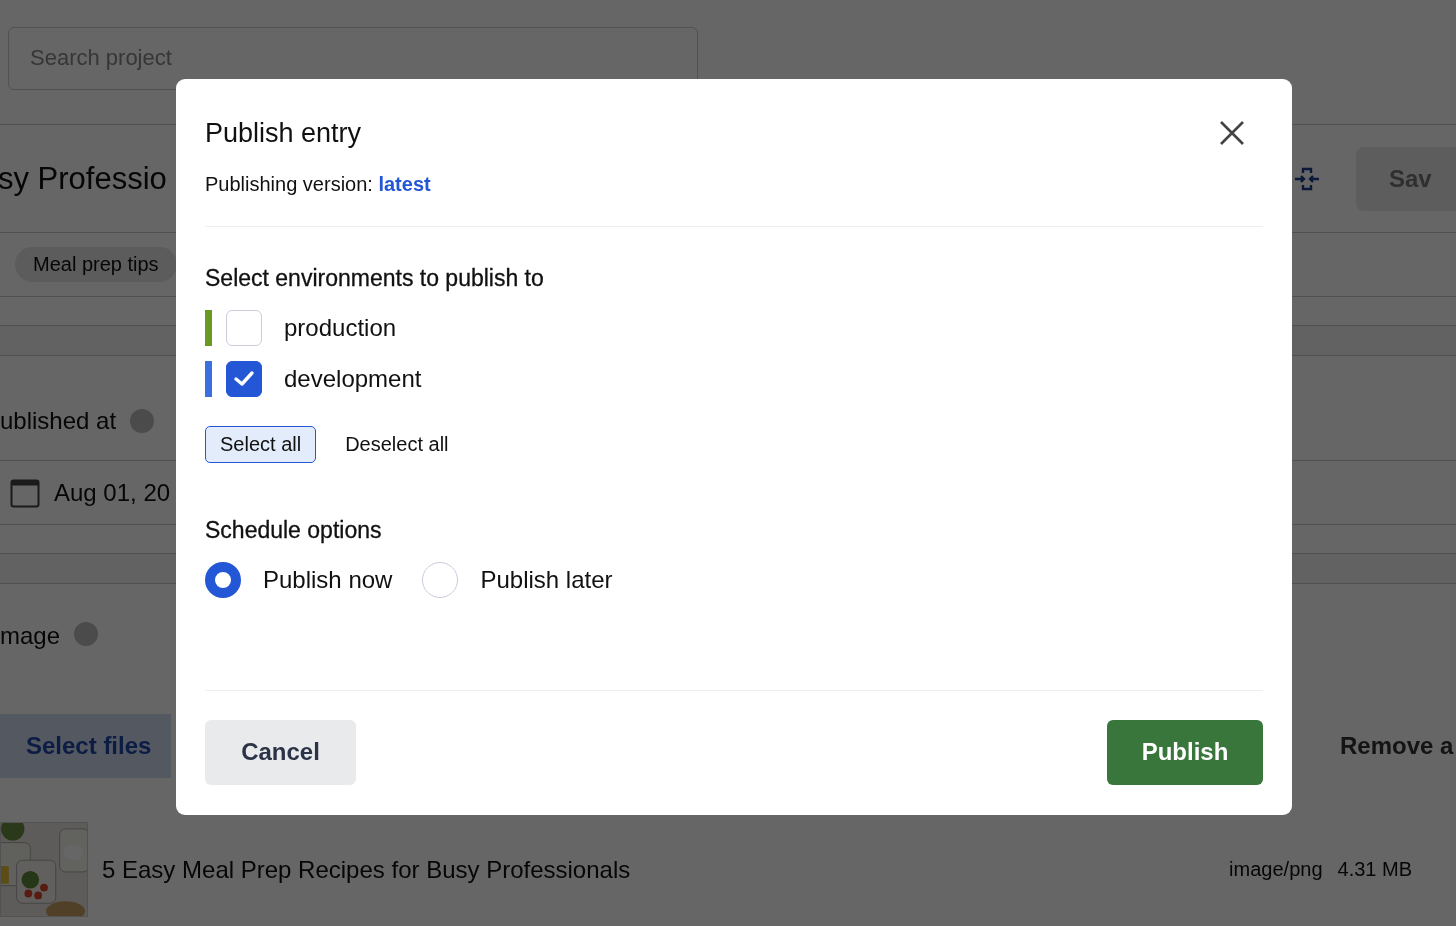  I want to click on check-icon, so click(244, 379).